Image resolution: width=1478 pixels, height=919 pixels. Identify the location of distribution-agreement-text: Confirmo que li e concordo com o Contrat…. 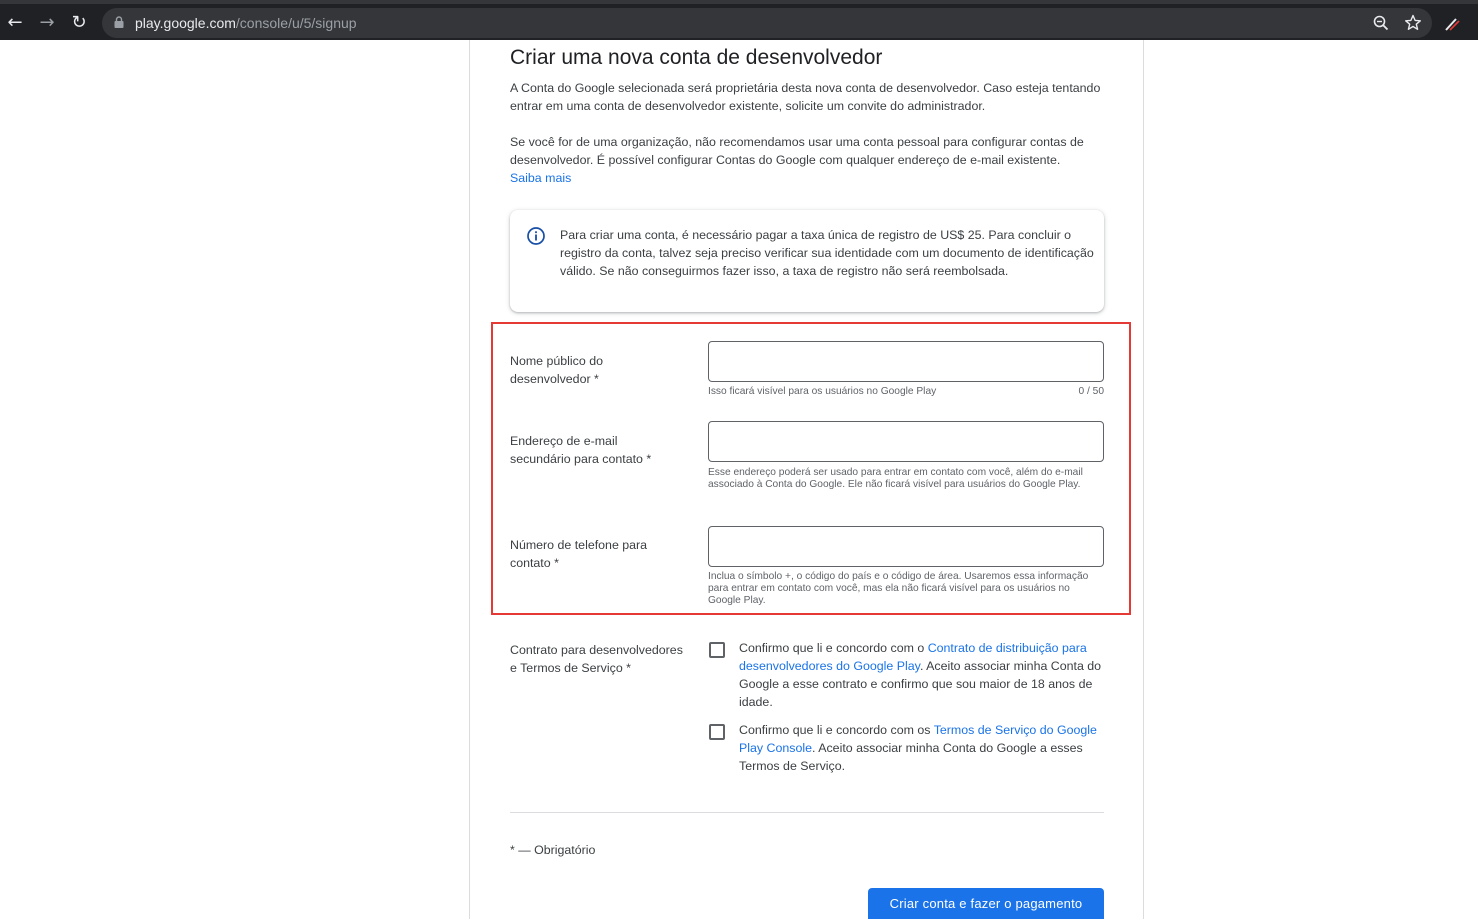
(923, 675).